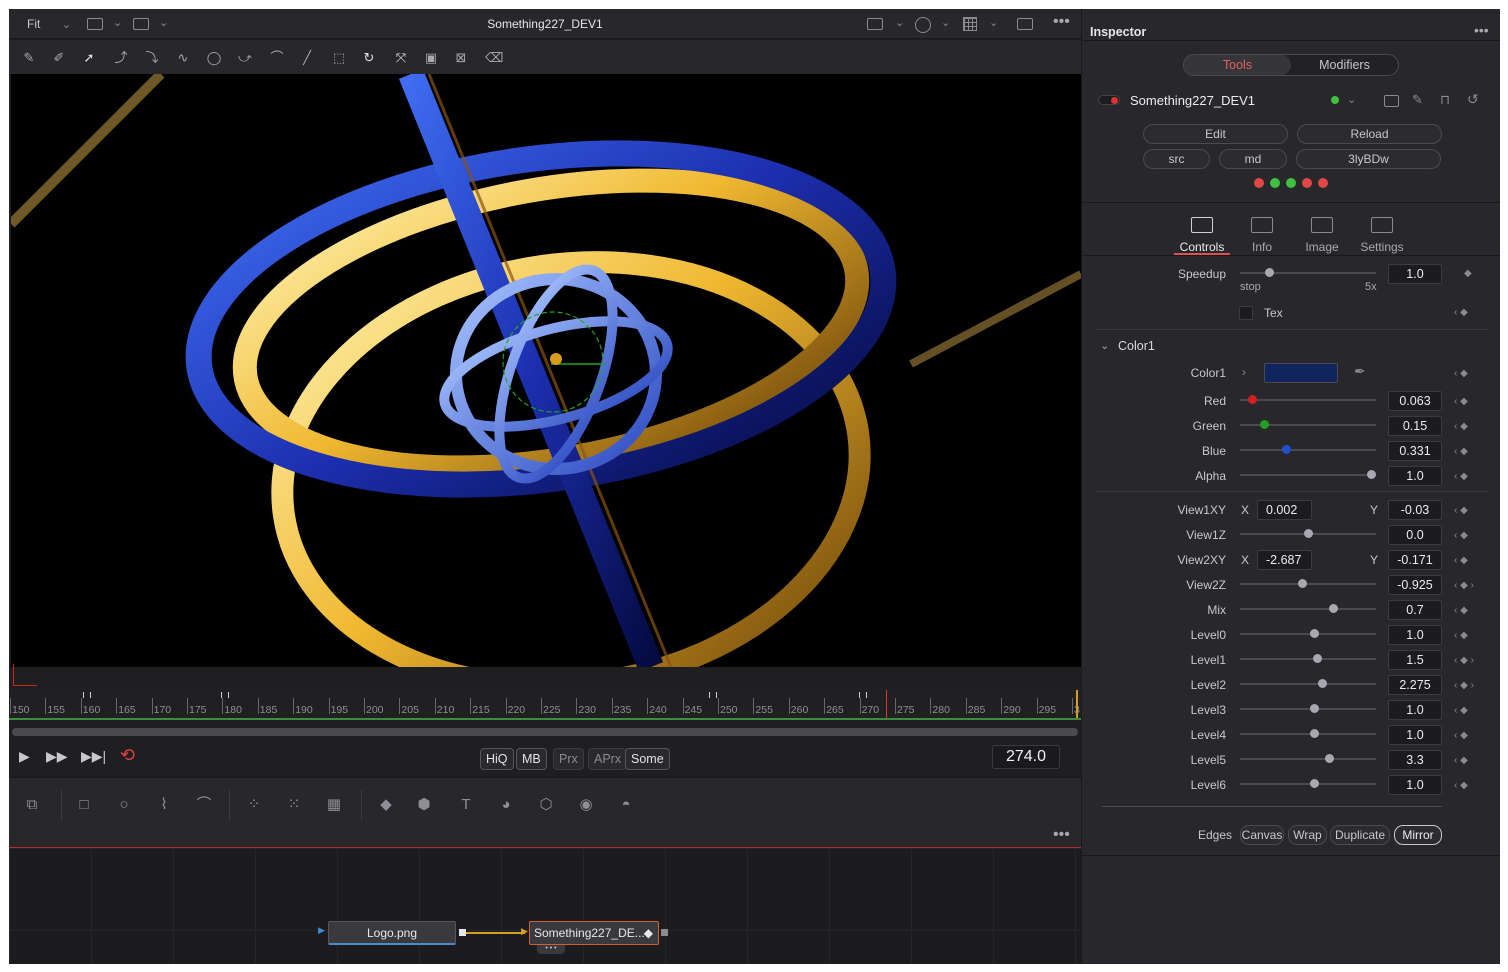 The image size is (1508, 972). I want to click on node-something227: Something227_DE... ◆, so click(594, 933).